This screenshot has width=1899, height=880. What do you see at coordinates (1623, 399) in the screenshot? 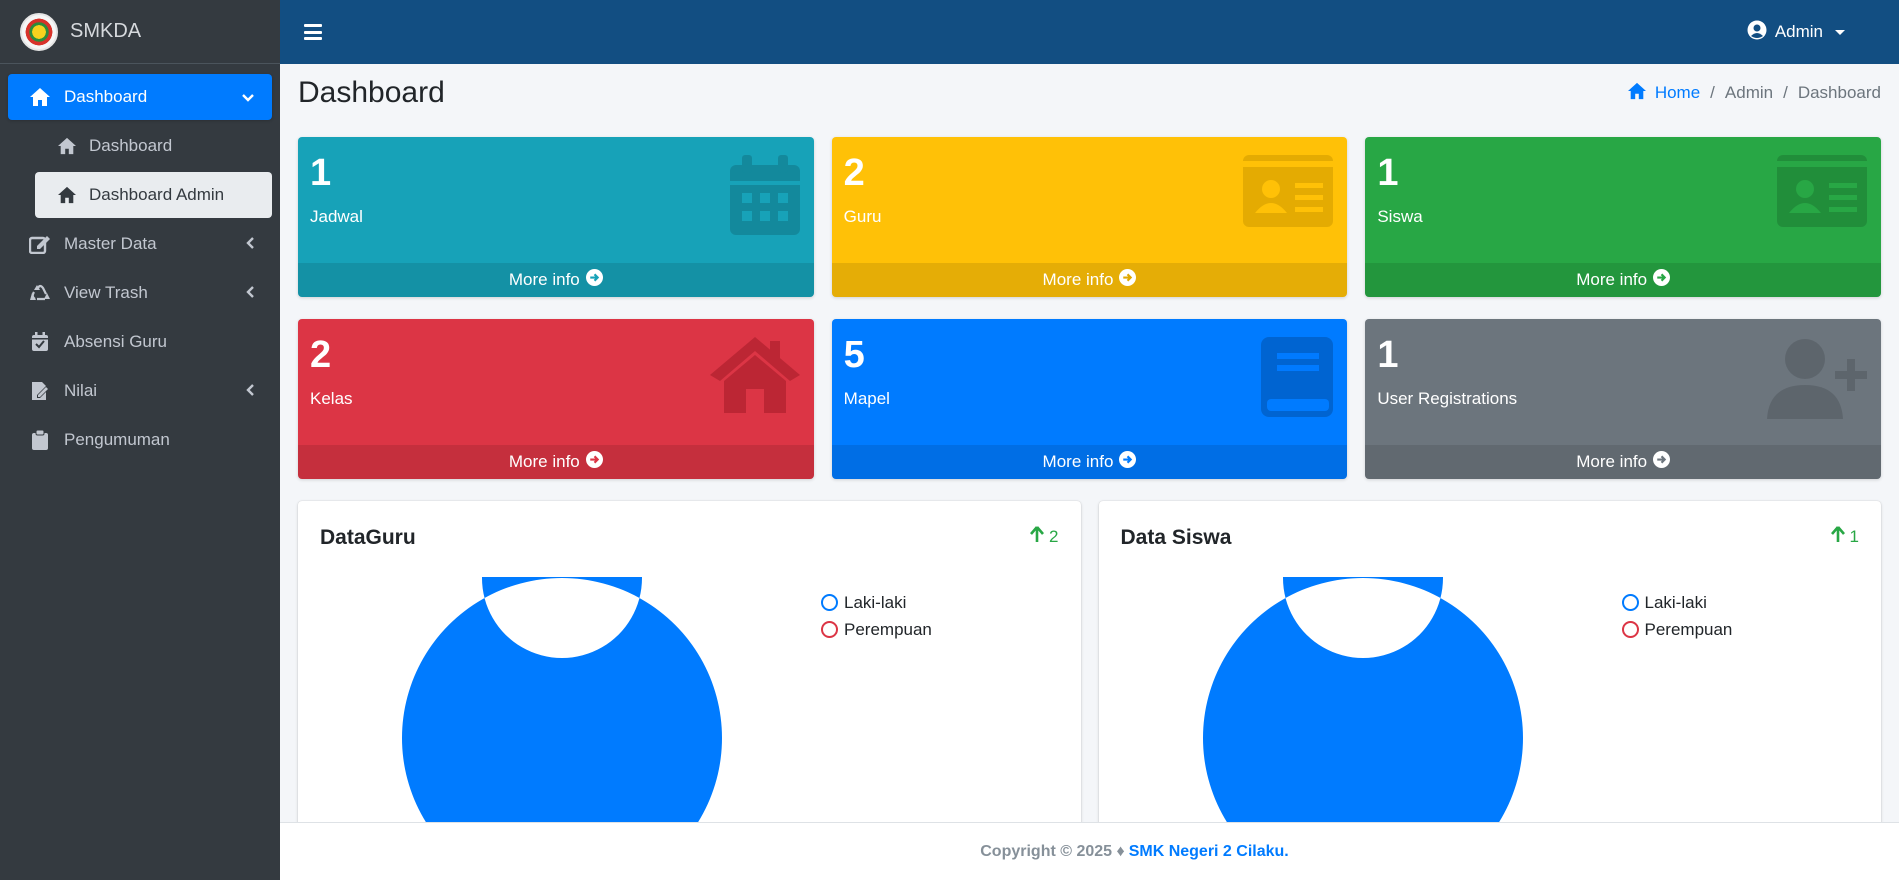
I see `stat-box-user-registrations: 1 User Registrations More info` at bounding box center [1623, 399].